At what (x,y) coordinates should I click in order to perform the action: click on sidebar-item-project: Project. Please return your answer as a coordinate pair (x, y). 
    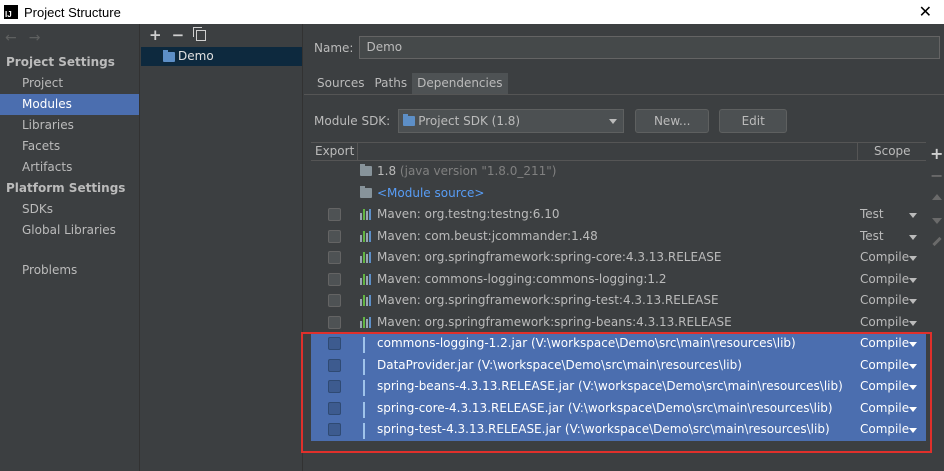
    Looking at the image, I should click on (69, 83).